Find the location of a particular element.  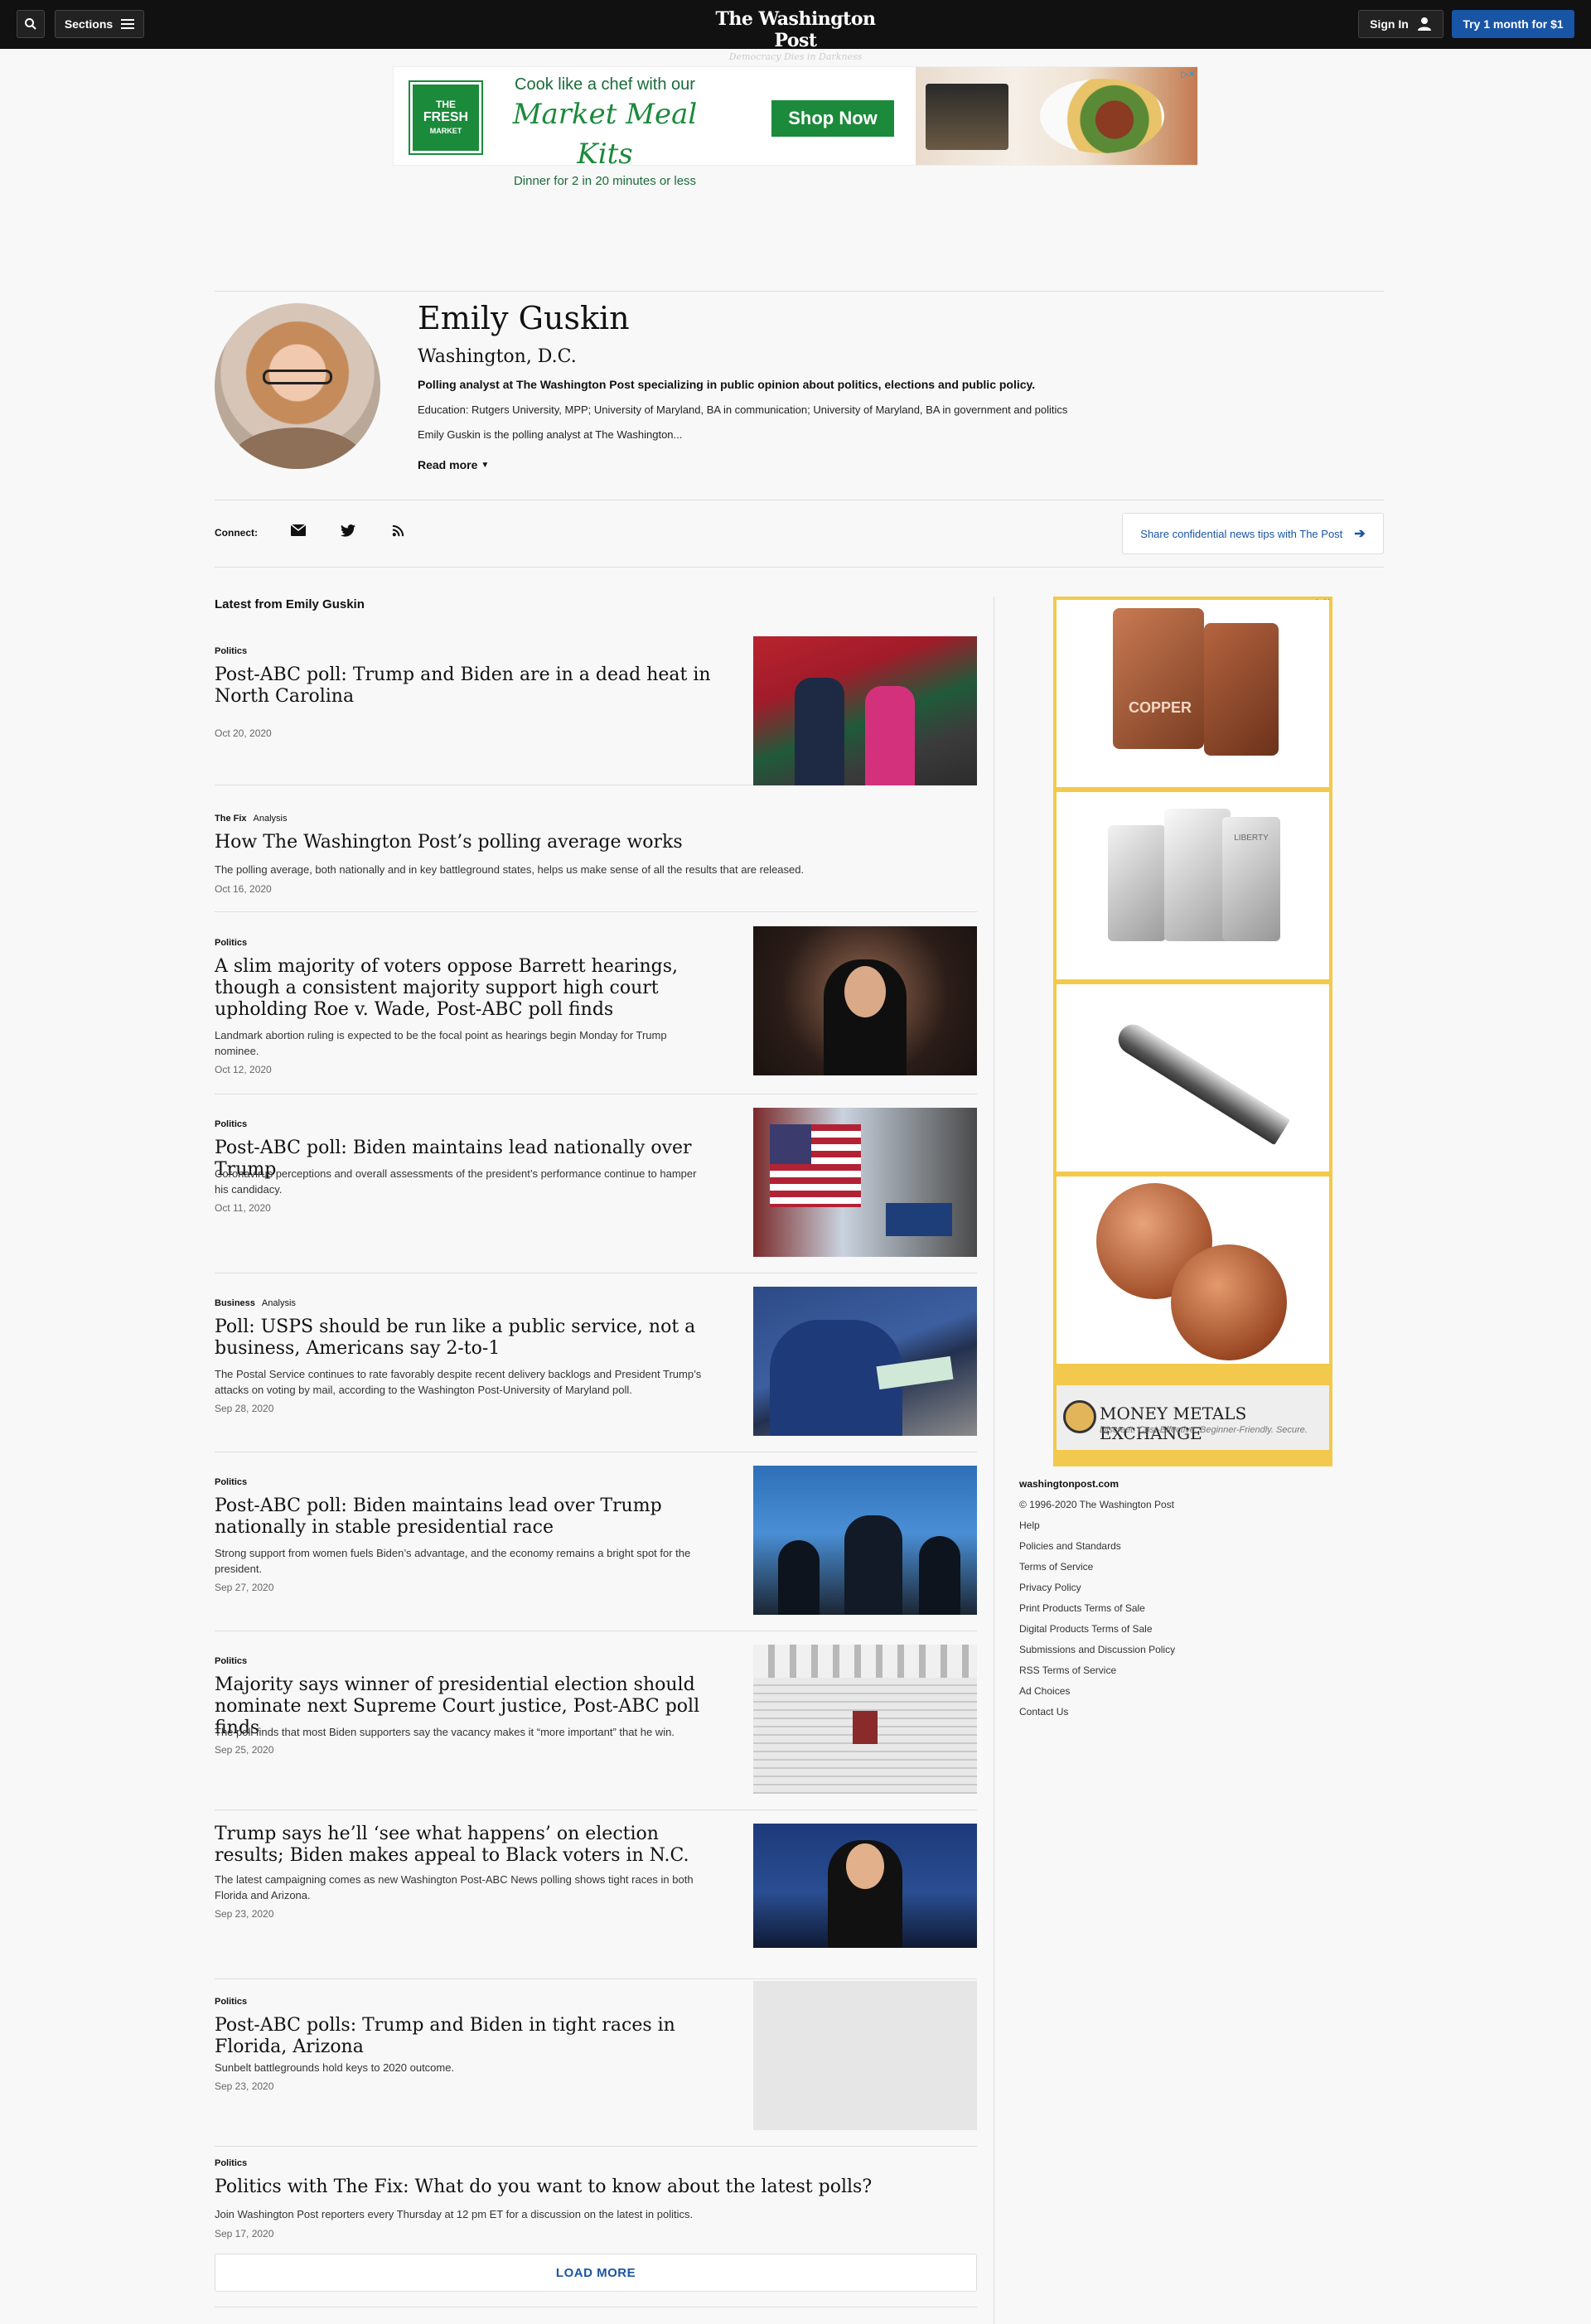

copper-coin is located at coordinates (1229, 1302).